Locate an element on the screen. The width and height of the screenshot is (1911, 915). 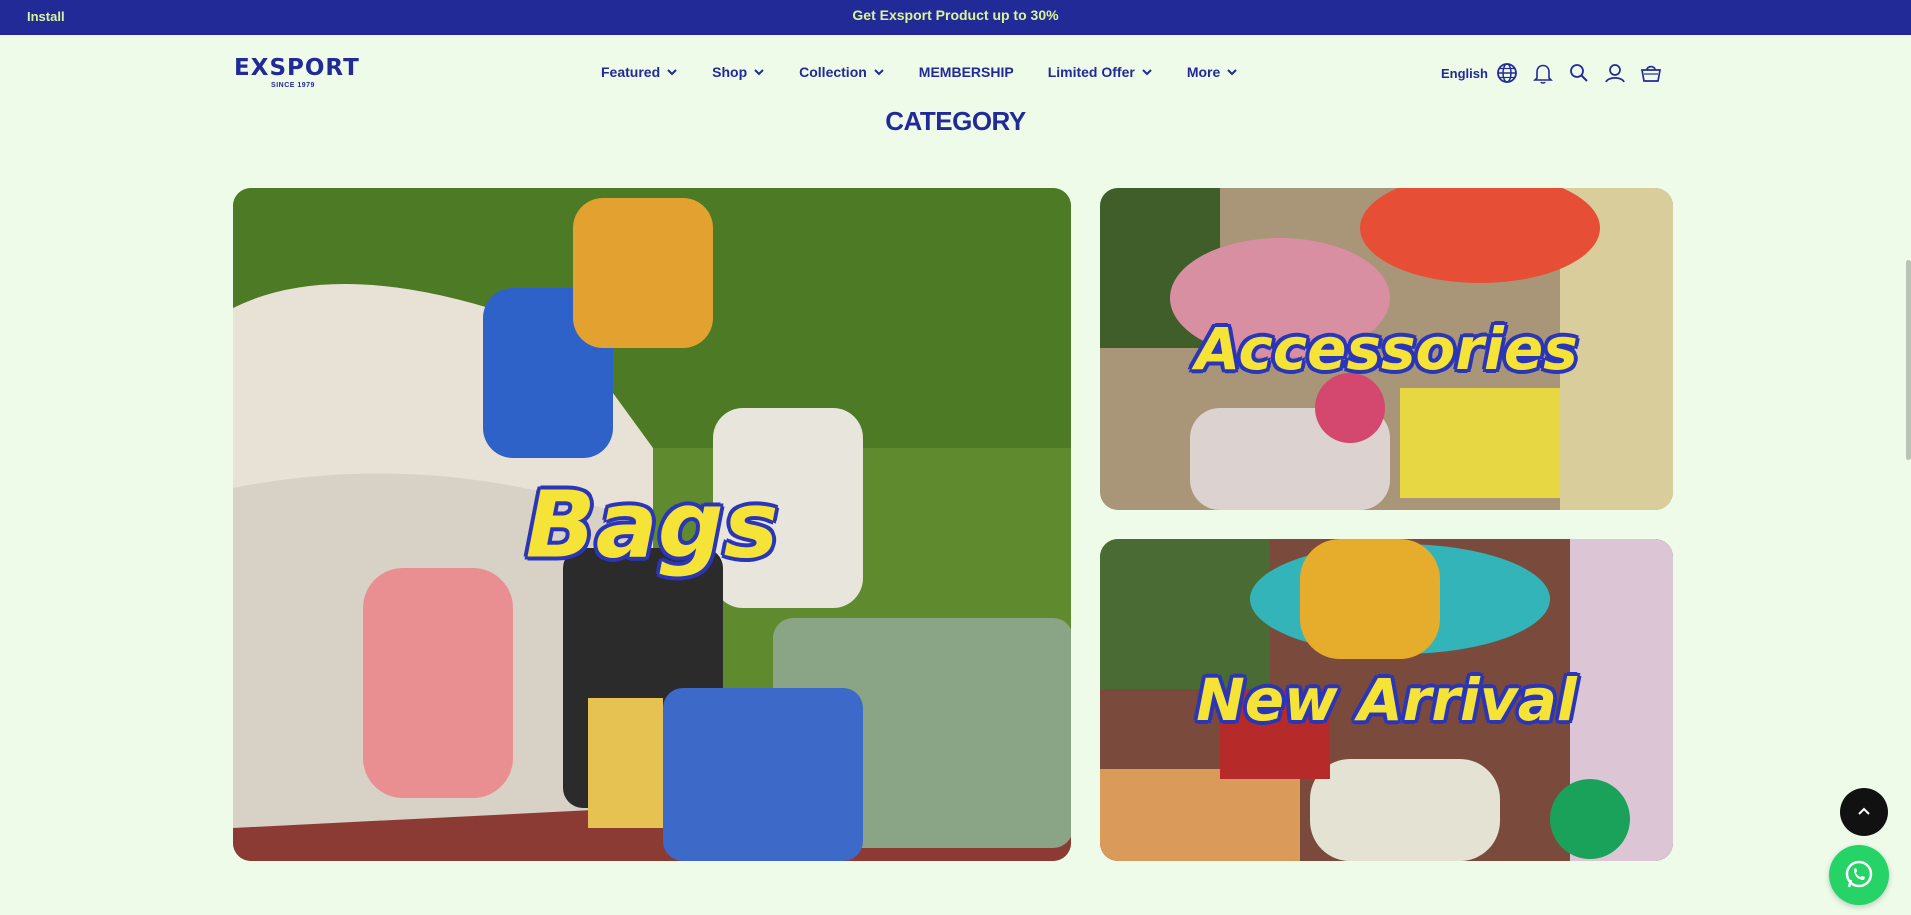
nav-label: MEMBERSHIP is located at coordinates (966, 72).